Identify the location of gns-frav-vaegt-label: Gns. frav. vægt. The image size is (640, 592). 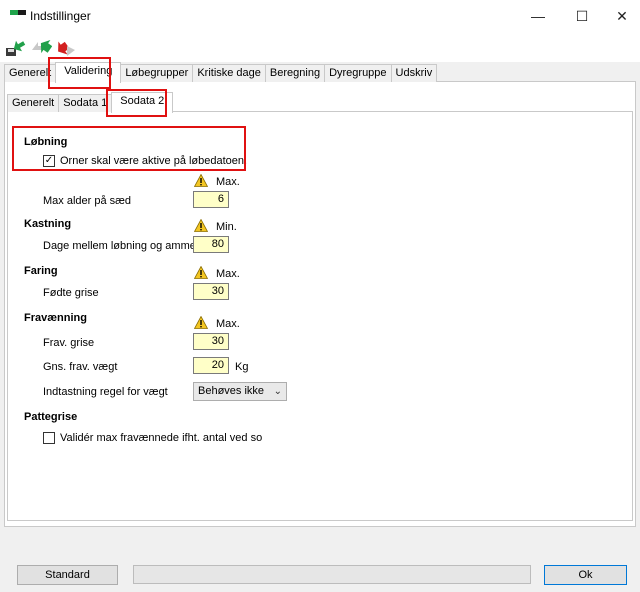
(80, 367).